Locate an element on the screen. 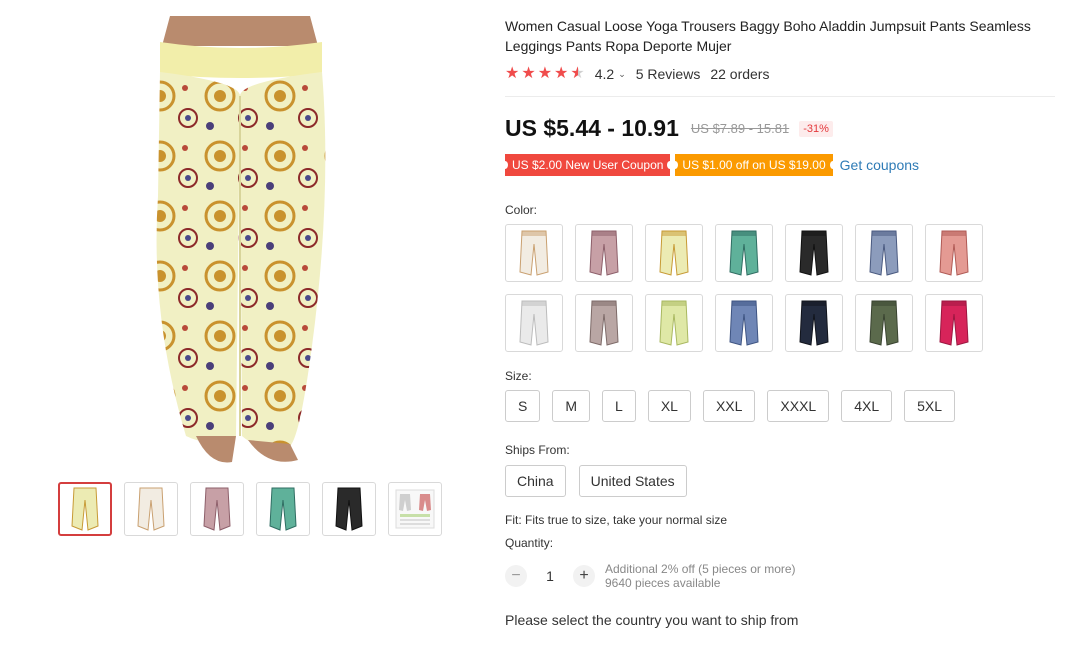 The height and width of the screenshot is (650, 1084). color-swatch-white is located at coordinates (534, 323).